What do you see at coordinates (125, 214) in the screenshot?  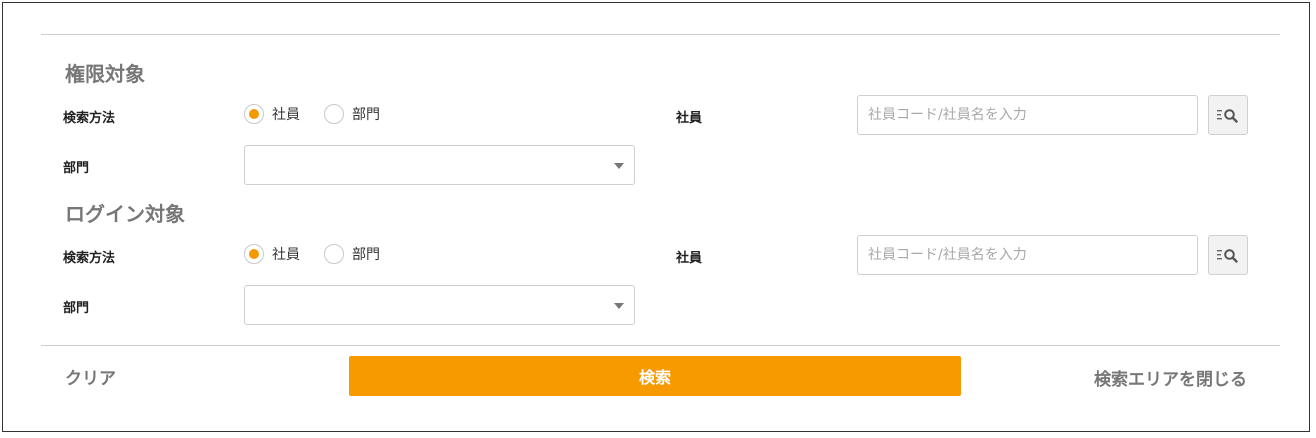 I see `section-title-login-target: ログイン対象` at bounding box center [125, 214].